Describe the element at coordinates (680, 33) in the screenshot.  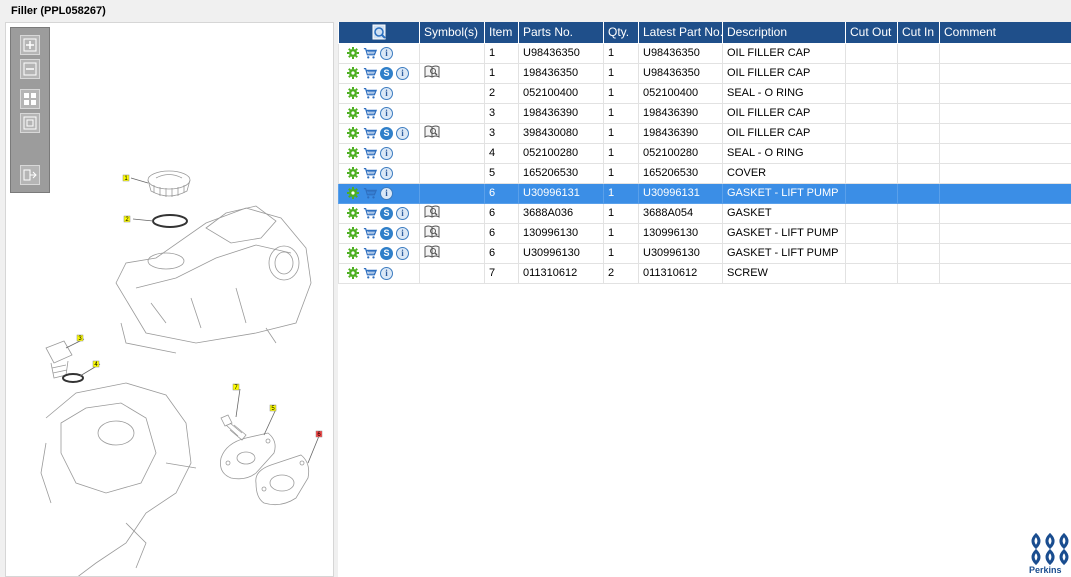
I see `column-header-latest-part-no: Latest Part No.` at that location.